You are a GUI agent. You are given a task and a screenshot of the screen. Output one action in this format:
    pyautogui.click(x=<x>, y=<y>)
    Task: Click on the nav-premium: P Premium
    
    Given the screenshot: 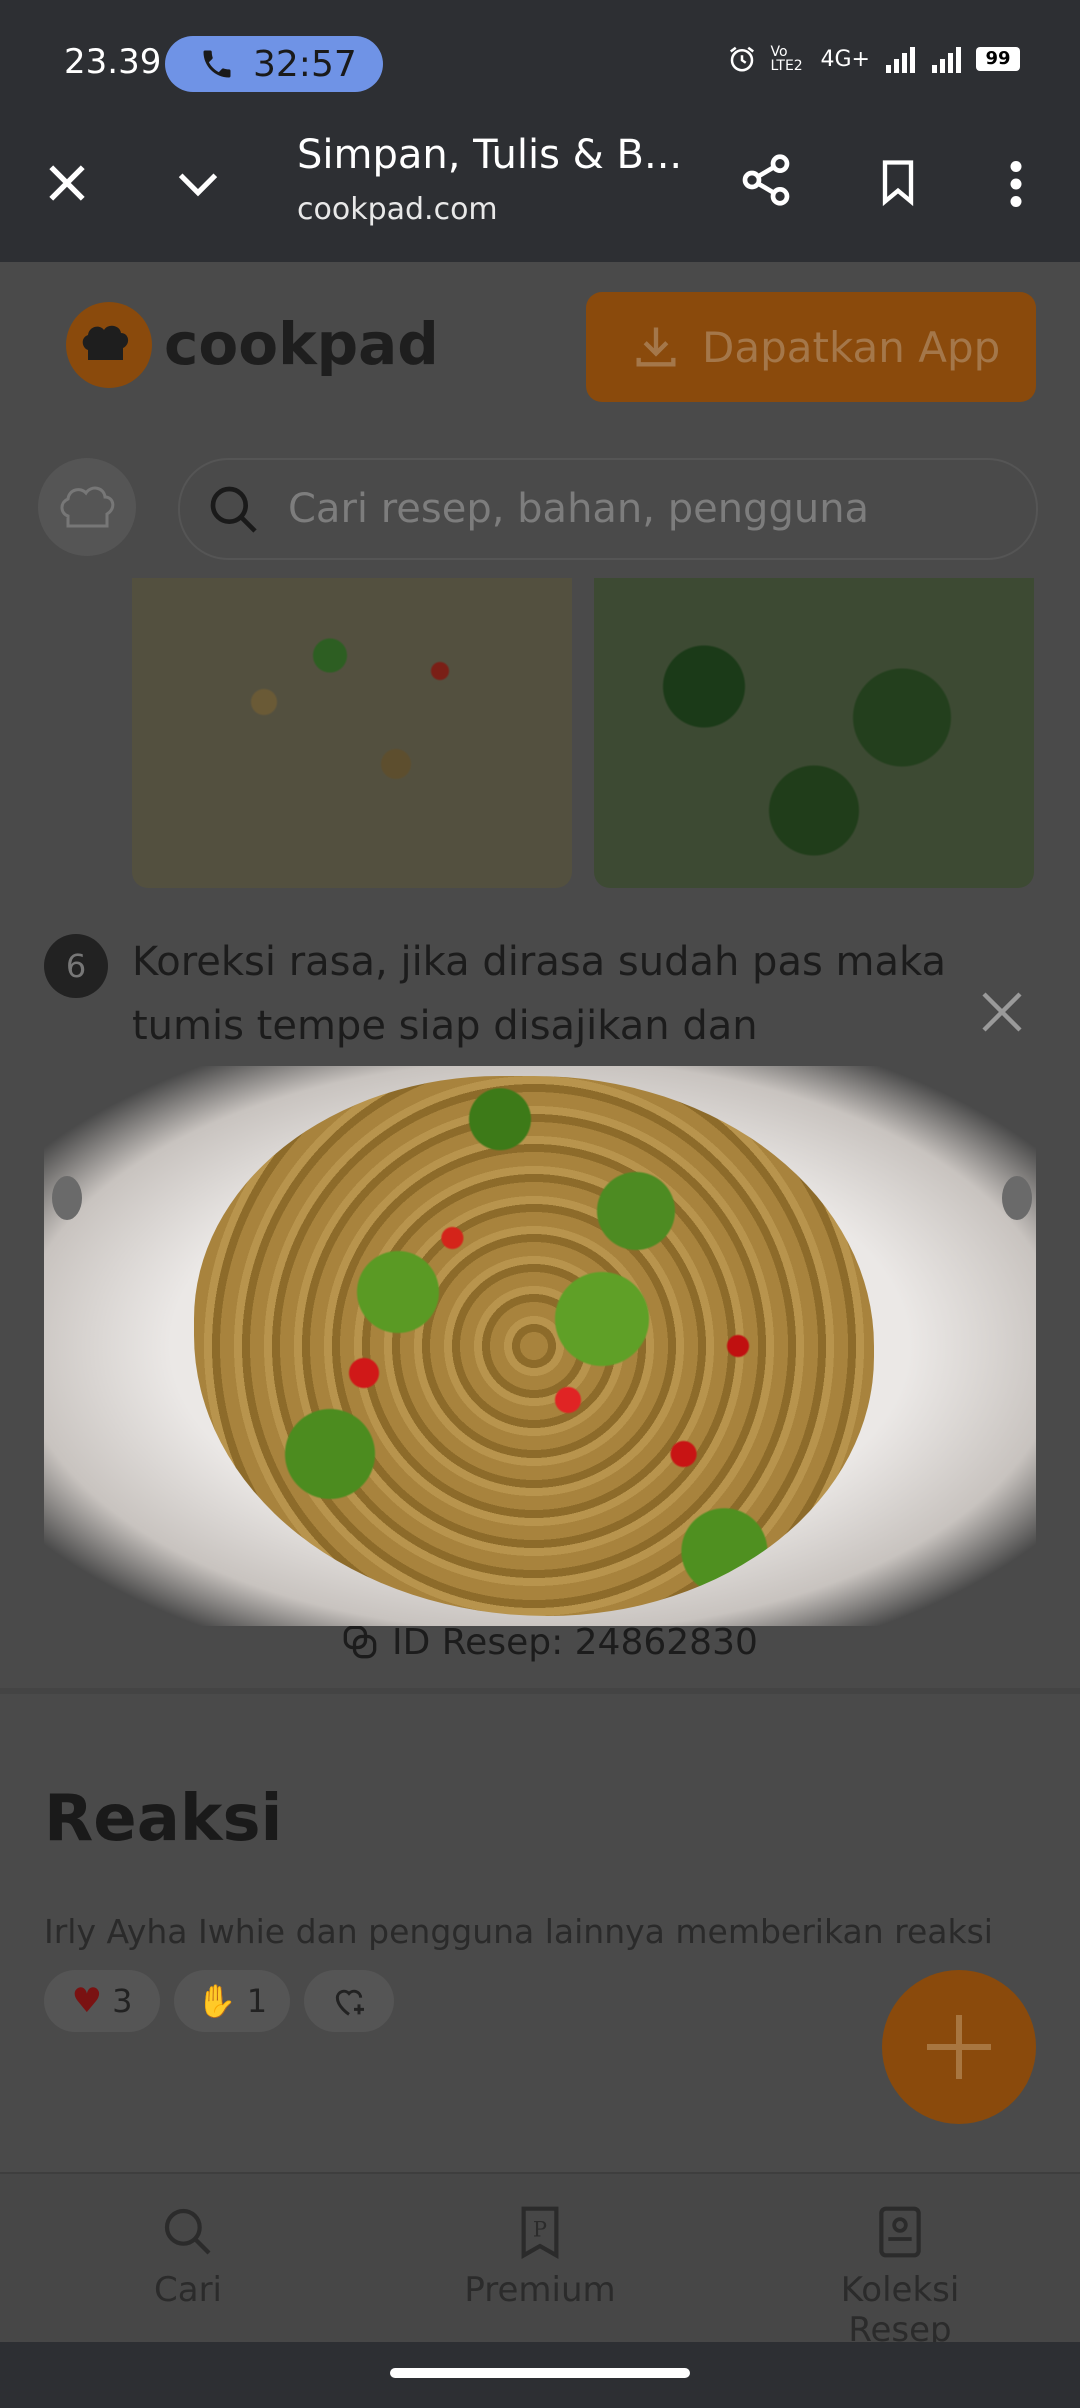 What is the action you would take?
    pyautogui.click(x=540, y=2257)
    